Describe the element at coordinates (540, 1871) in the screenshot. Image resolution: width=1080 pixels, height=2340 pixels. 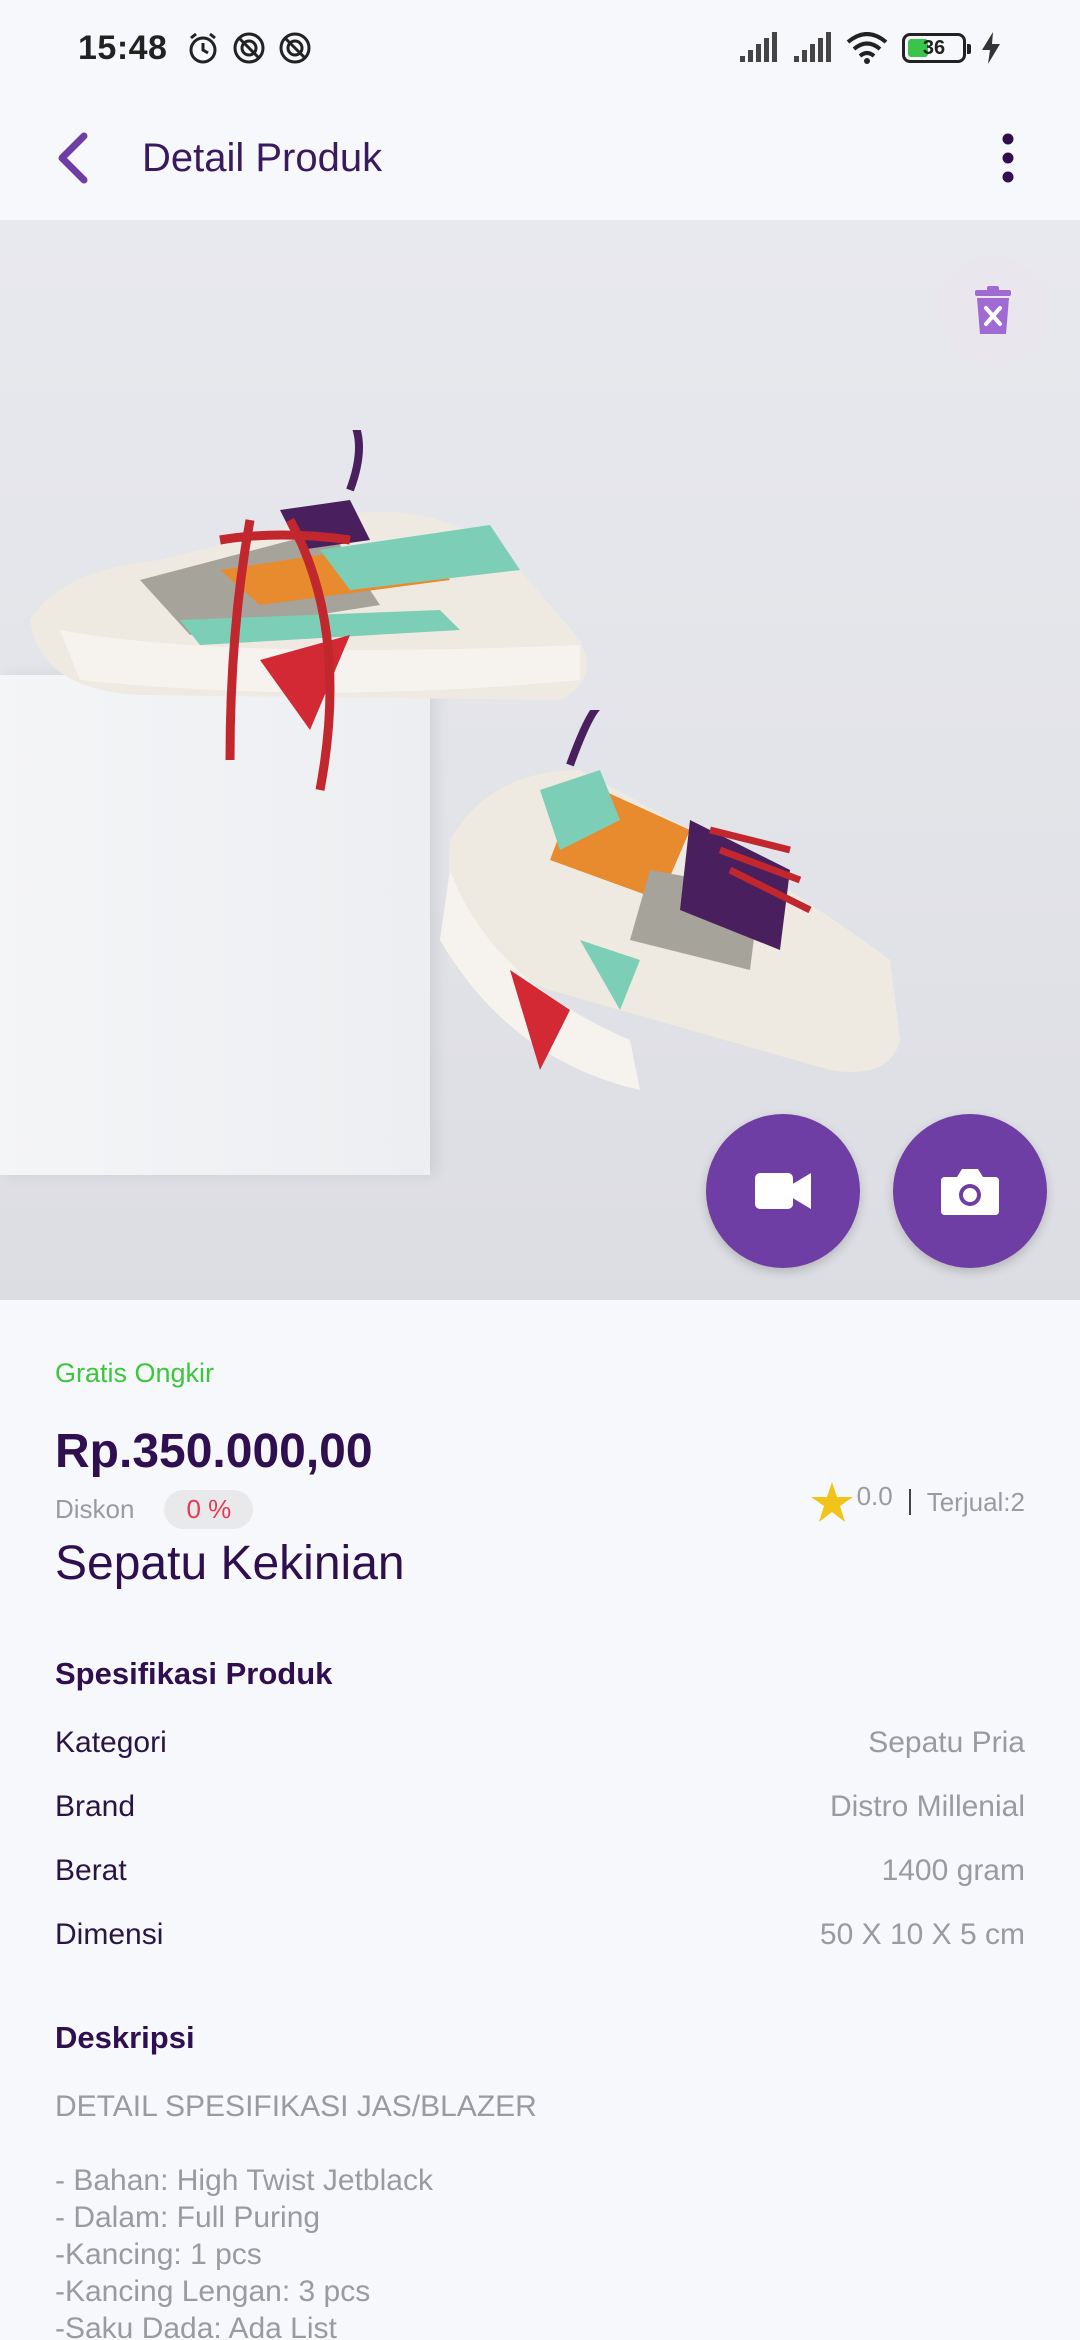
I see `spec-row-berat: Berat 1400 gram` at that location.